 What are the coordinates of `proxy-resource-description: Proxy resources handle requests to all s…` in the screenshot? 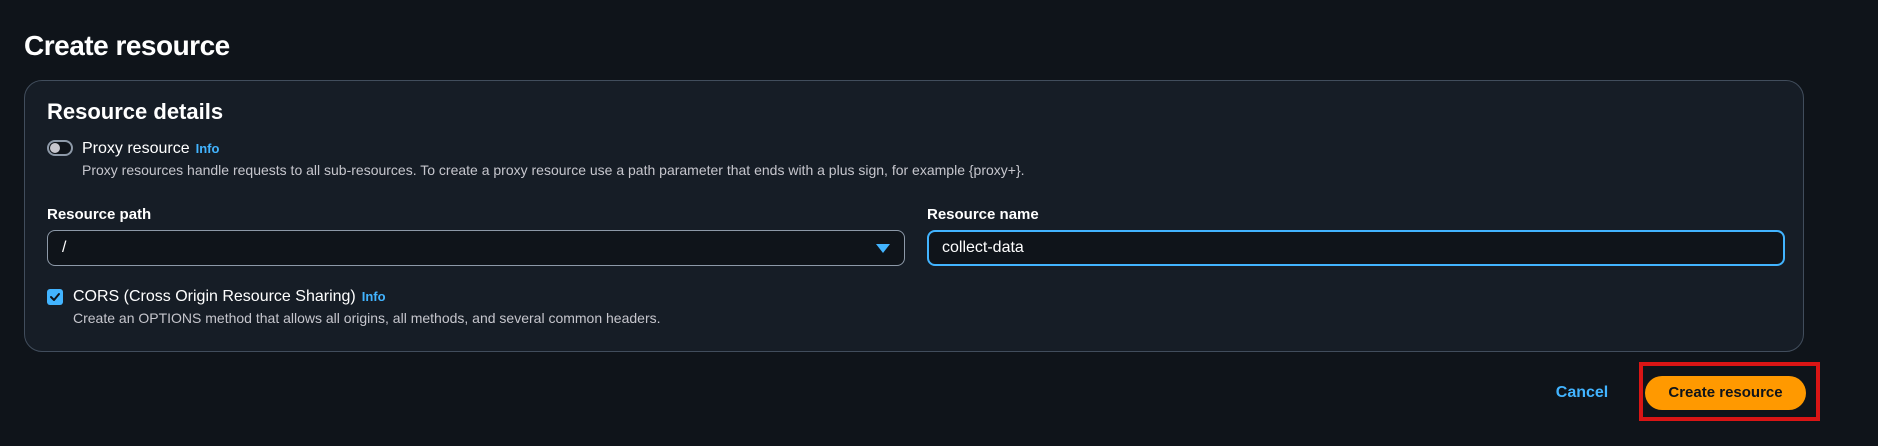 It's located at (553, 170).